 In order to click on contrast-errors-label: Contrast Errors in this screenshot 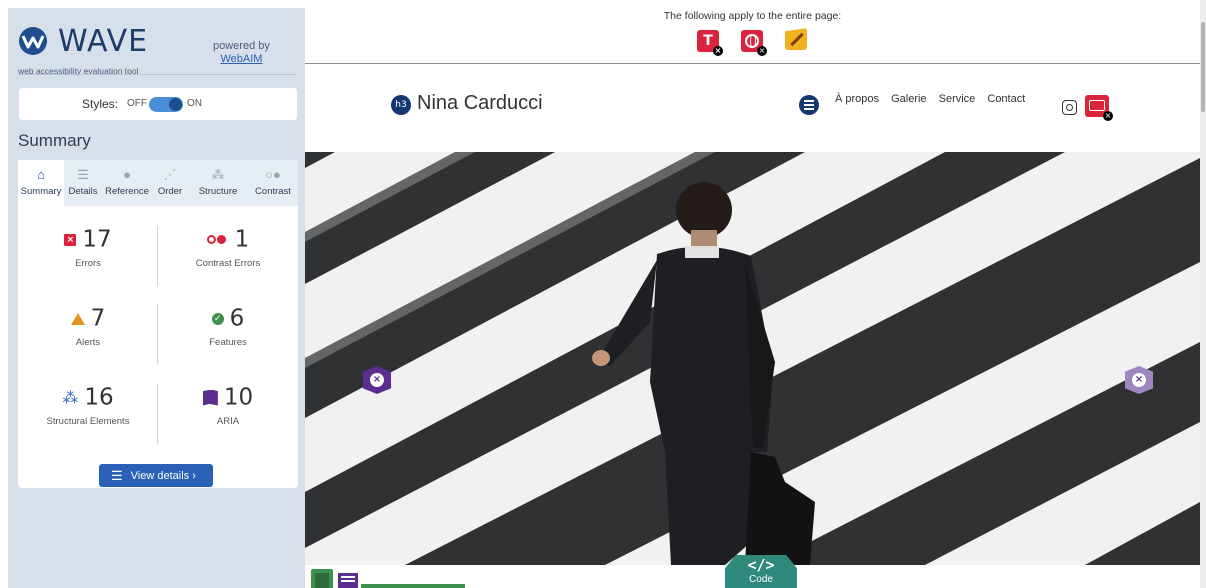, I will do `click(228, 263)`.